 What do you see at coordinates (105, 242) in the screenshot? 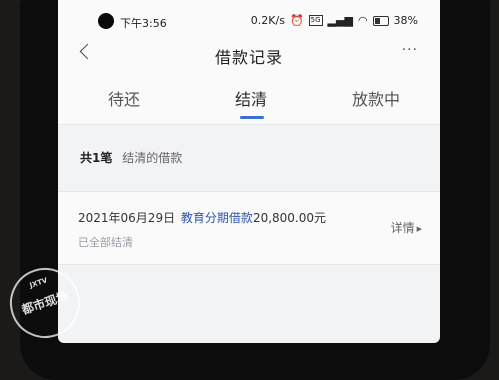
I see `loan-status: 已全部结清` at bounding box center [105, 242].